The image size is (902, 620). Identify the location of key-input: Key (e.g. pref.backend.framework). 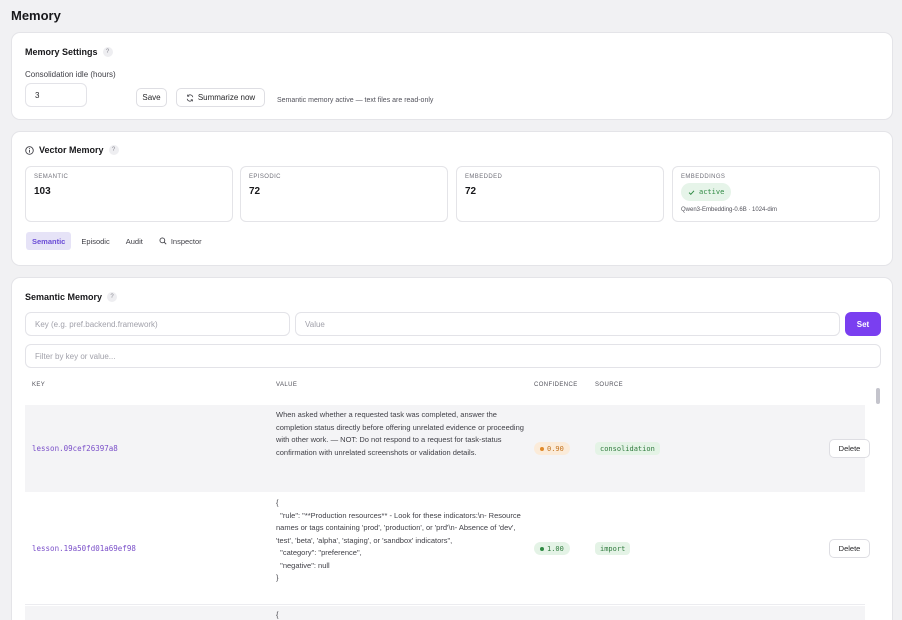
(157, 324).